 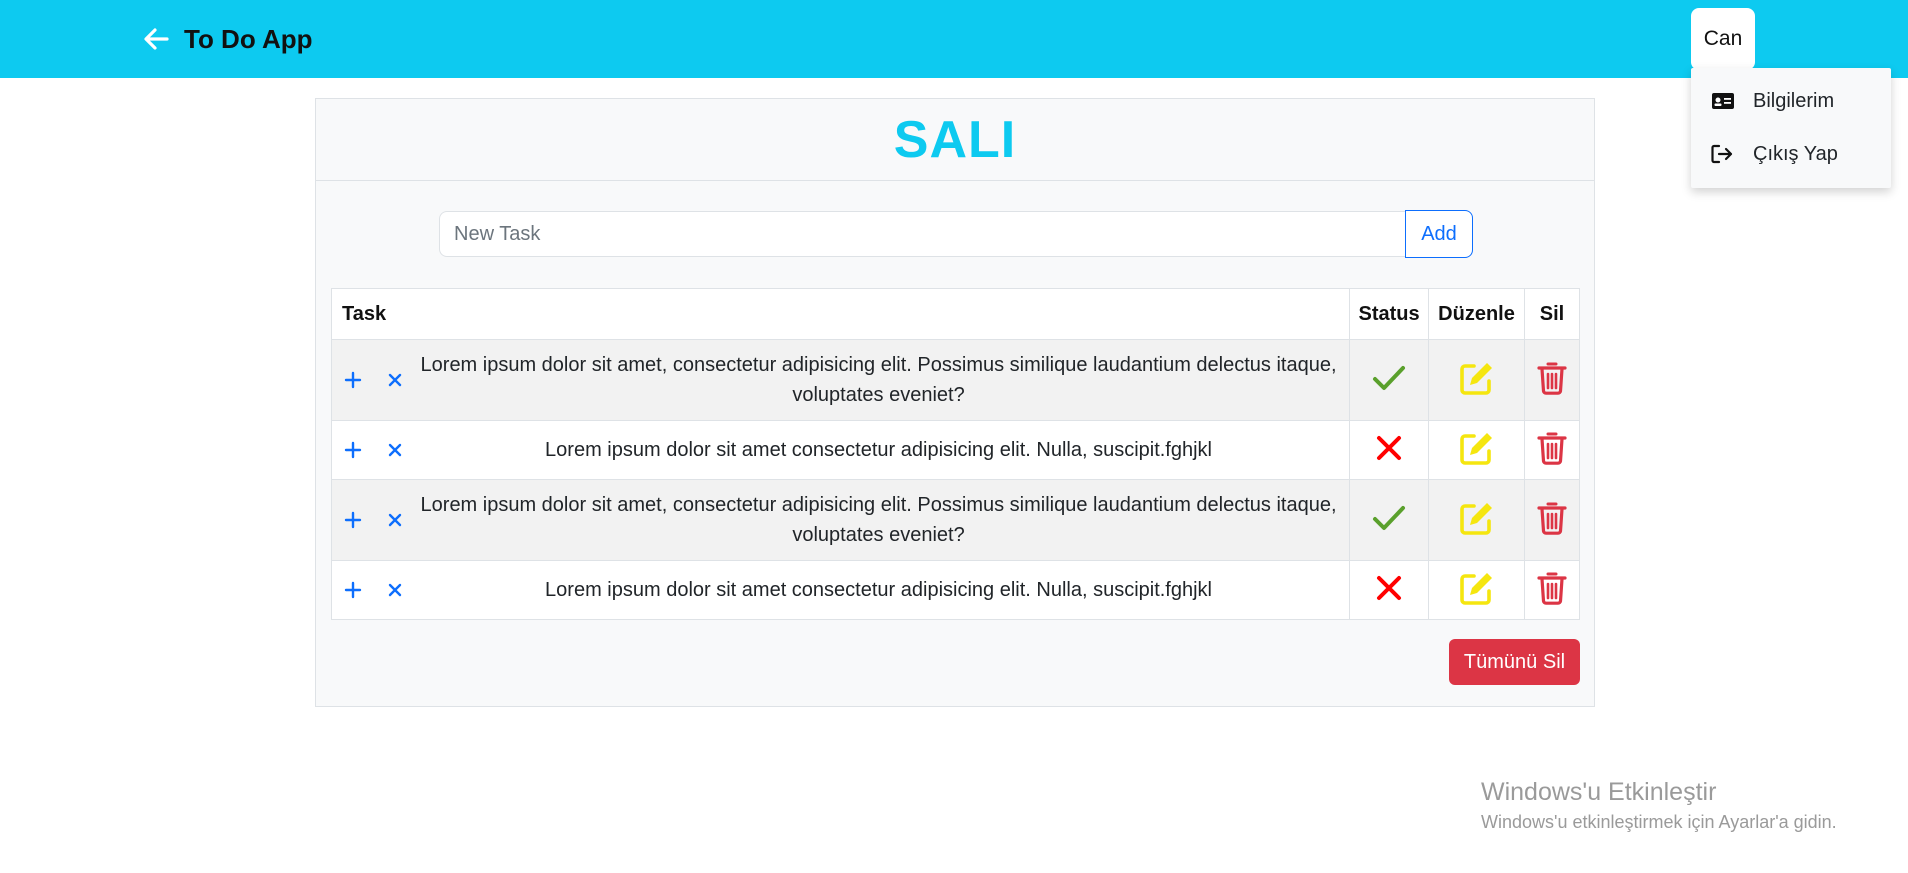 What do you see at coordinates (1599, 792) in the screenshot?
I see `activation-watermark-title: Windows'u Etkinleştir` at bounding box center [1599, 792].